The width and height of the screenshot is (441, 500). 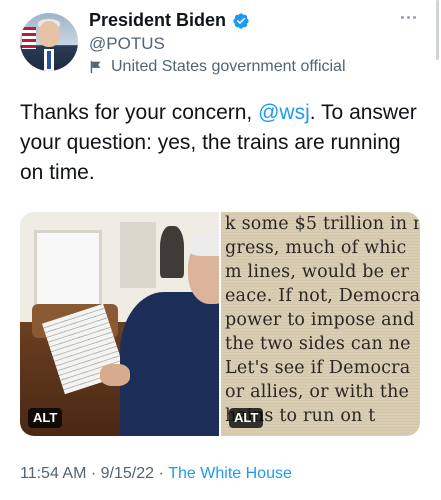 What do you see at coordinates (318, 344) in the screenshot?
I see `clipping-line: the two sides can ne` at bounding box center [318, 344].